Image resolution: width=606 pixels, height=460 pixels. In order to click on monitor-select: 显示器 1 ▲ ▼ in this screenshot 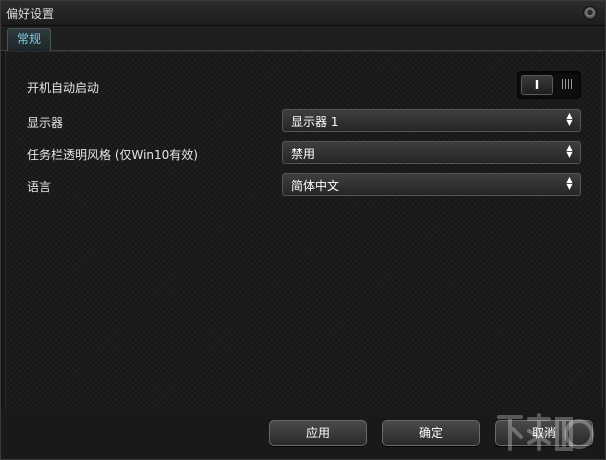, I will do `click(431, 120)`.